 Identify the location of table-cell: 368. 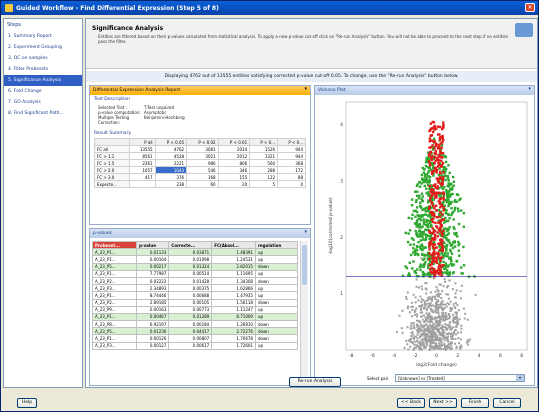
(291, 163).